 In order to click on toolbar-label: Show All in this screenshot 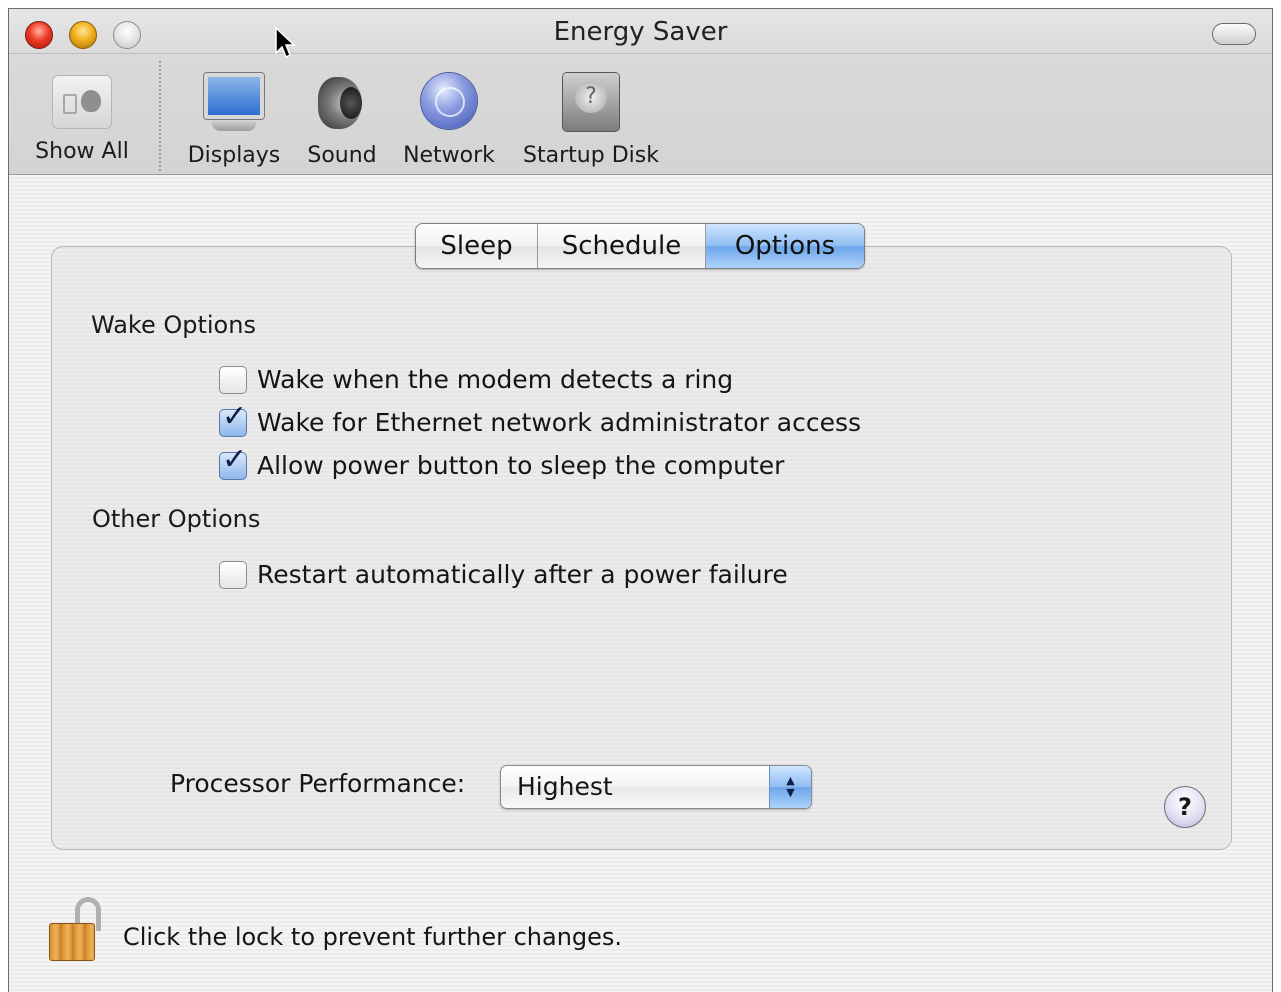, I will do `click(82, 151)`.